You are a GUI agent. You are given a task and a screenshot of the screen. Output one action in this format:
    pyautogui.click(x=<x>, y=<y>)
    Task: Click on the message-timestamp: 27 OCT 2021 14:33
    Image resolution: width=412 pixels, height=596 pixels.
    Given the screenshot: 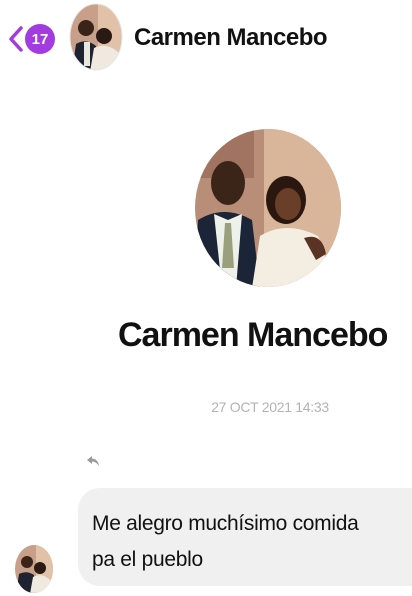 What is the action you would take?
    pyautogui.click(x=270, y=407)
    